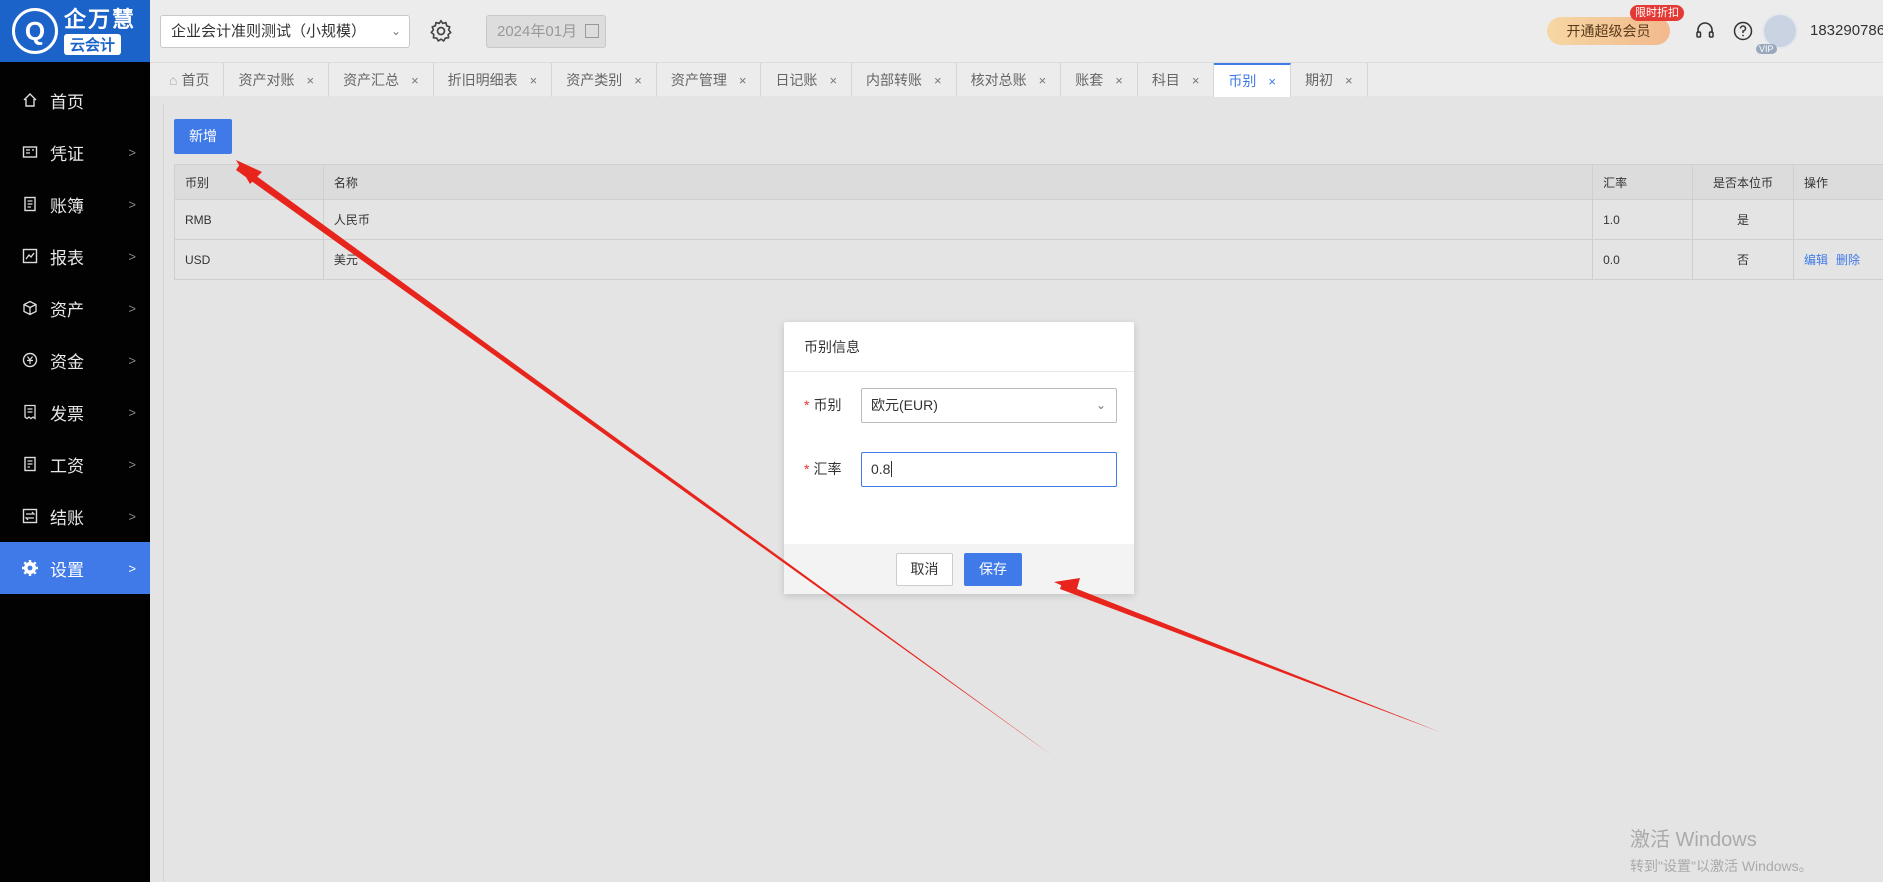  I want to click on tab-check-ledger: 核对总账 ×, so click(1009, 80).